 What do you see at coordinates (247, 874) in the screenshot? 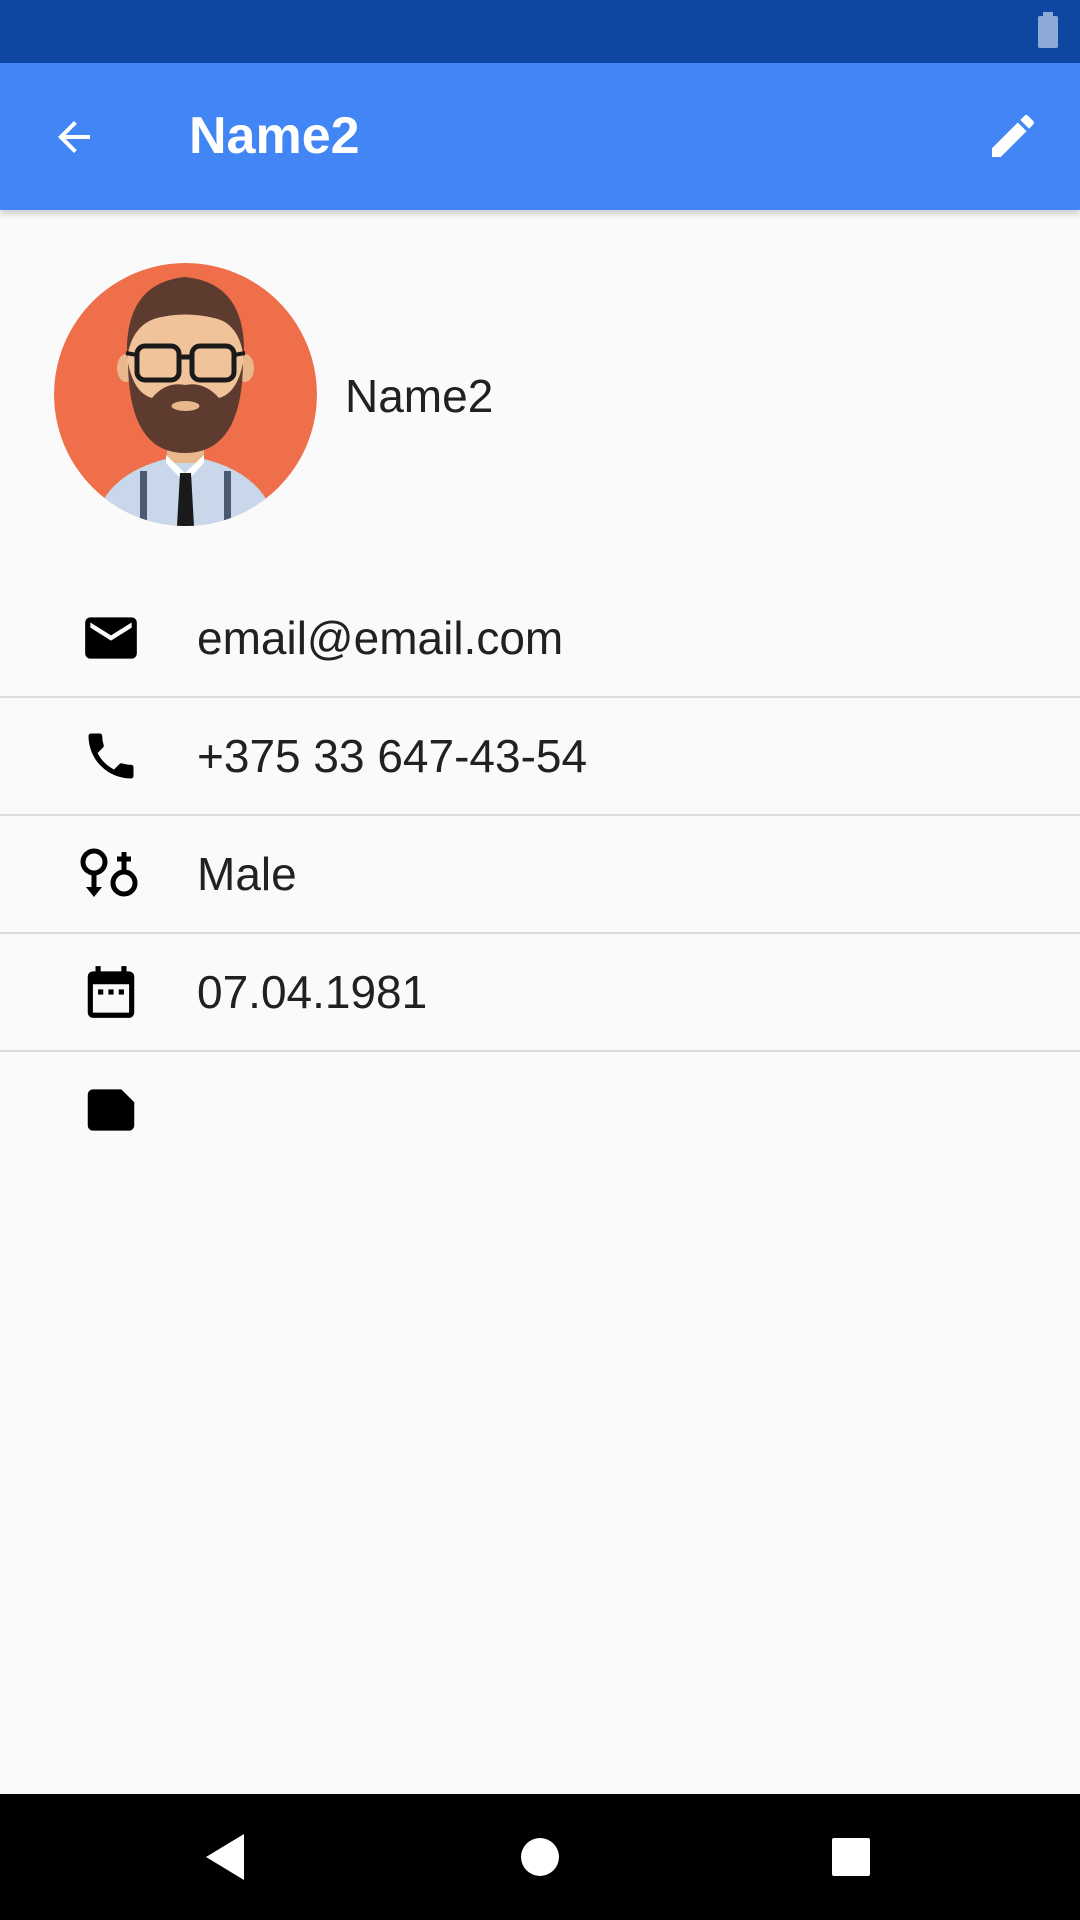
I see `gender-value: Male` at bounding box center [247, 874].